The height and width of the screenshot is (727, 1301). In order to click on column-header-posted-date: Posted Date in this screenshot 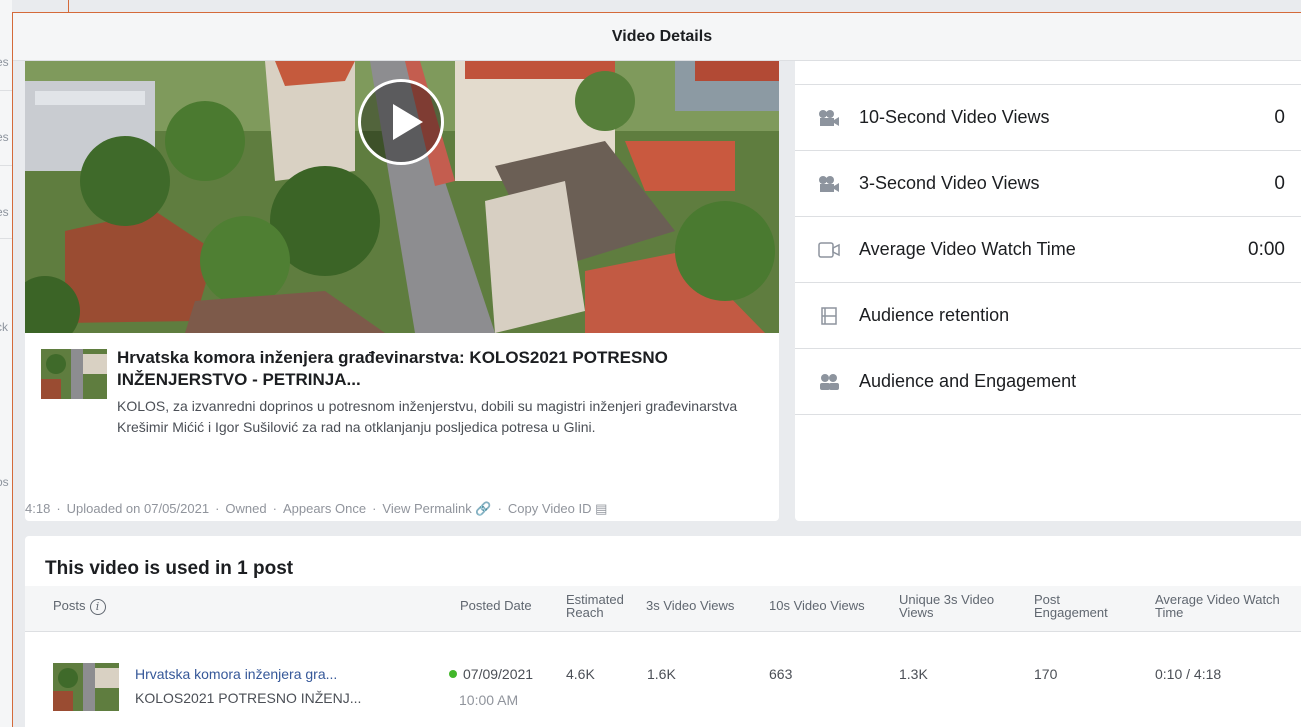, I will do `click(496, 605)`.